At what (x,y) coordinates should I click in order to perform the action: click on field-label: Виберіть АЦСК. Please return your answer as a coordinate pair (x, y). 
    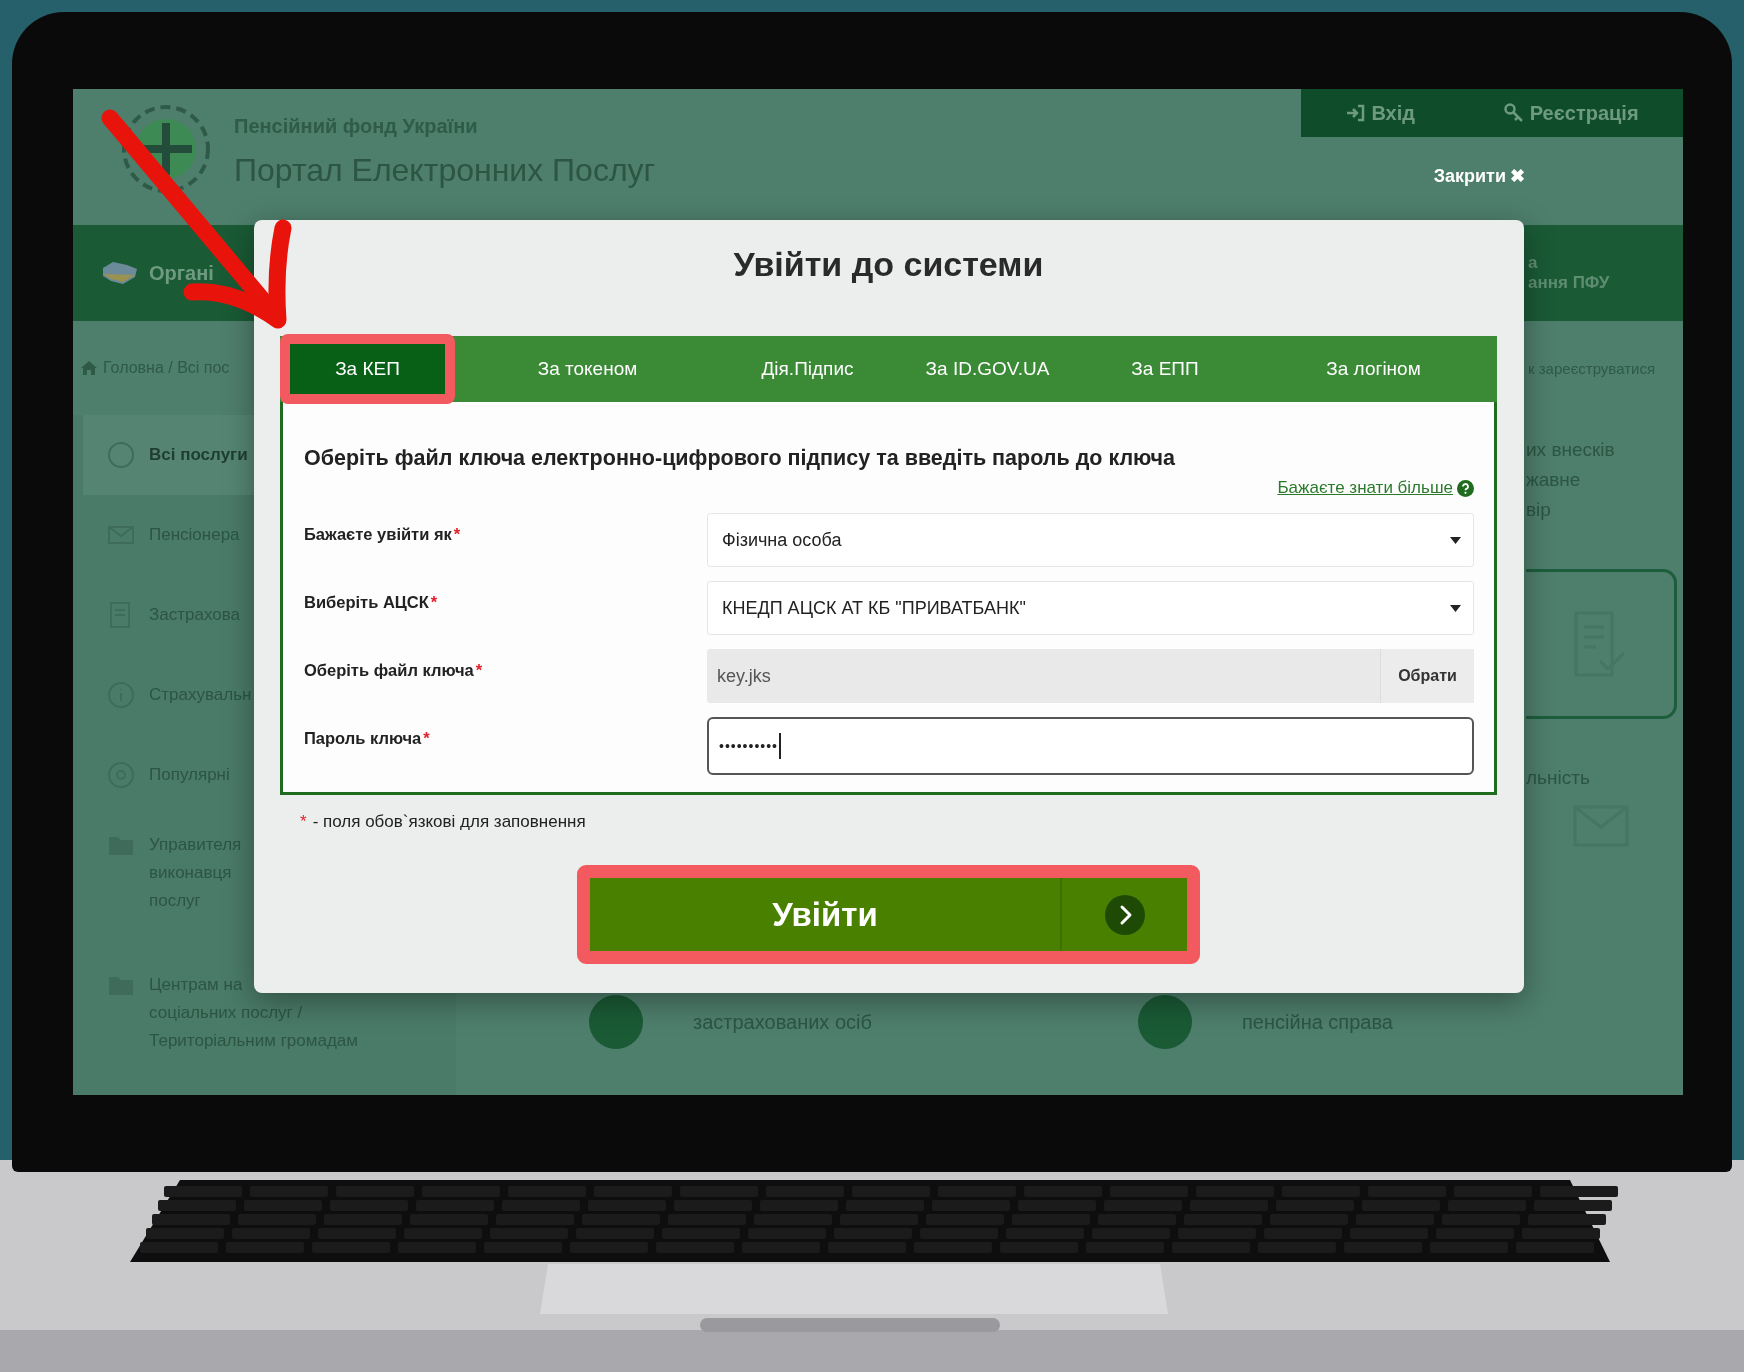
    Looking at the image, I should click on (366, 602).